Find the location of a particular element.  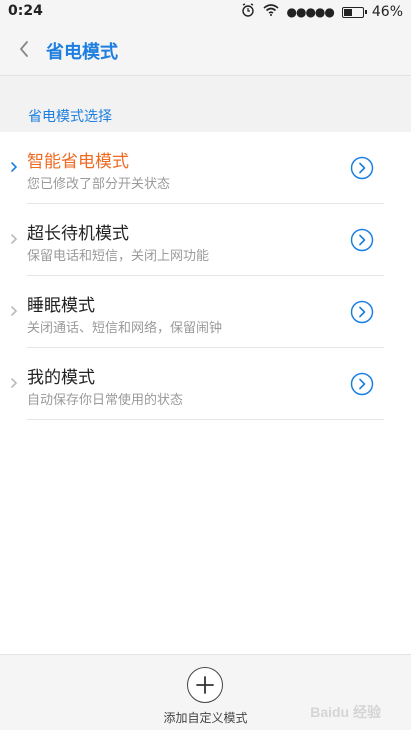

battery-percent: 46% is located at coordinates (387, 12).